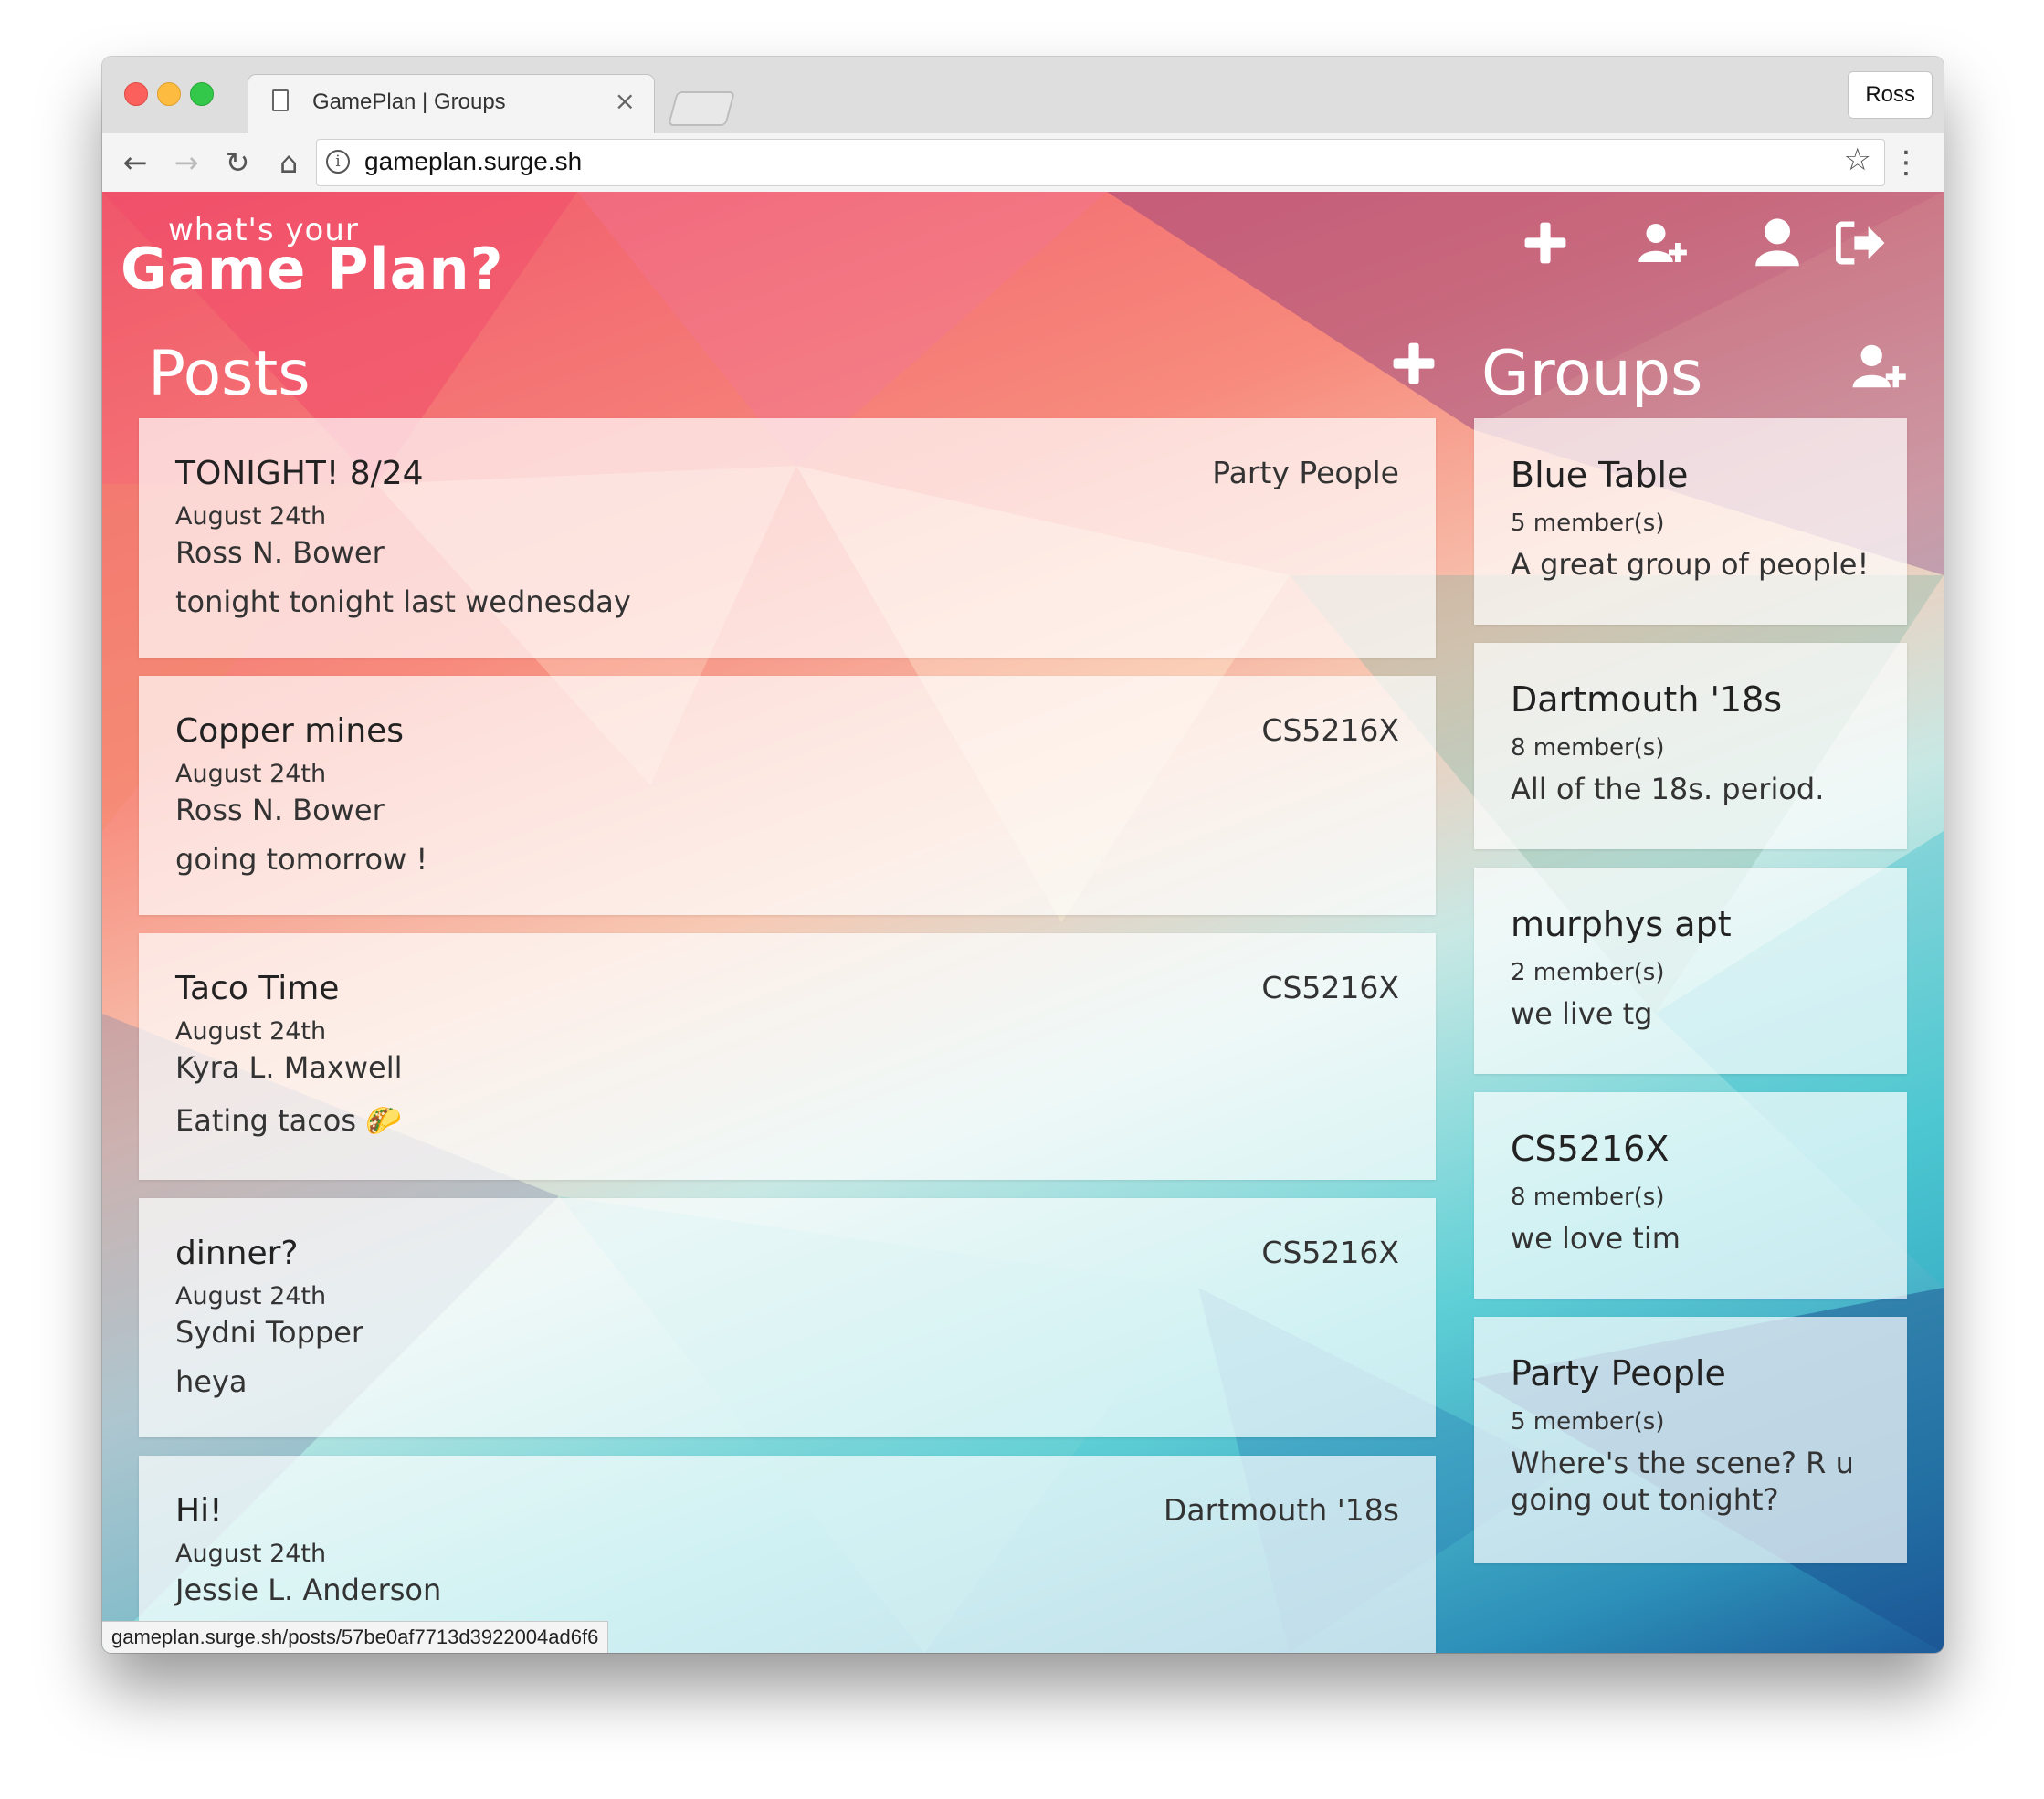  What do you see at coordinates (1305, 473) in the screenshot?
I see `post-group-link: Party People` at bounding box center [1305, 473].